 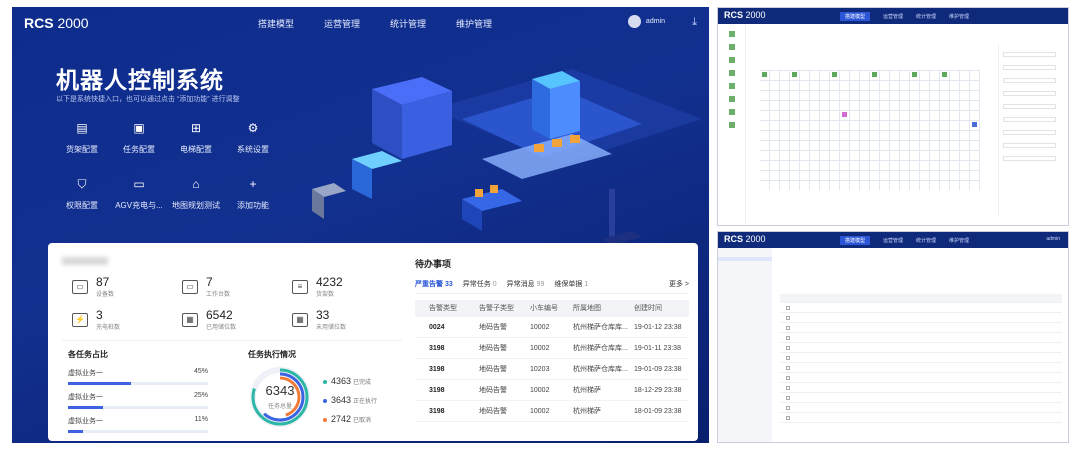 I want to click on logo-number: 2000, so click(x=73, y=23).